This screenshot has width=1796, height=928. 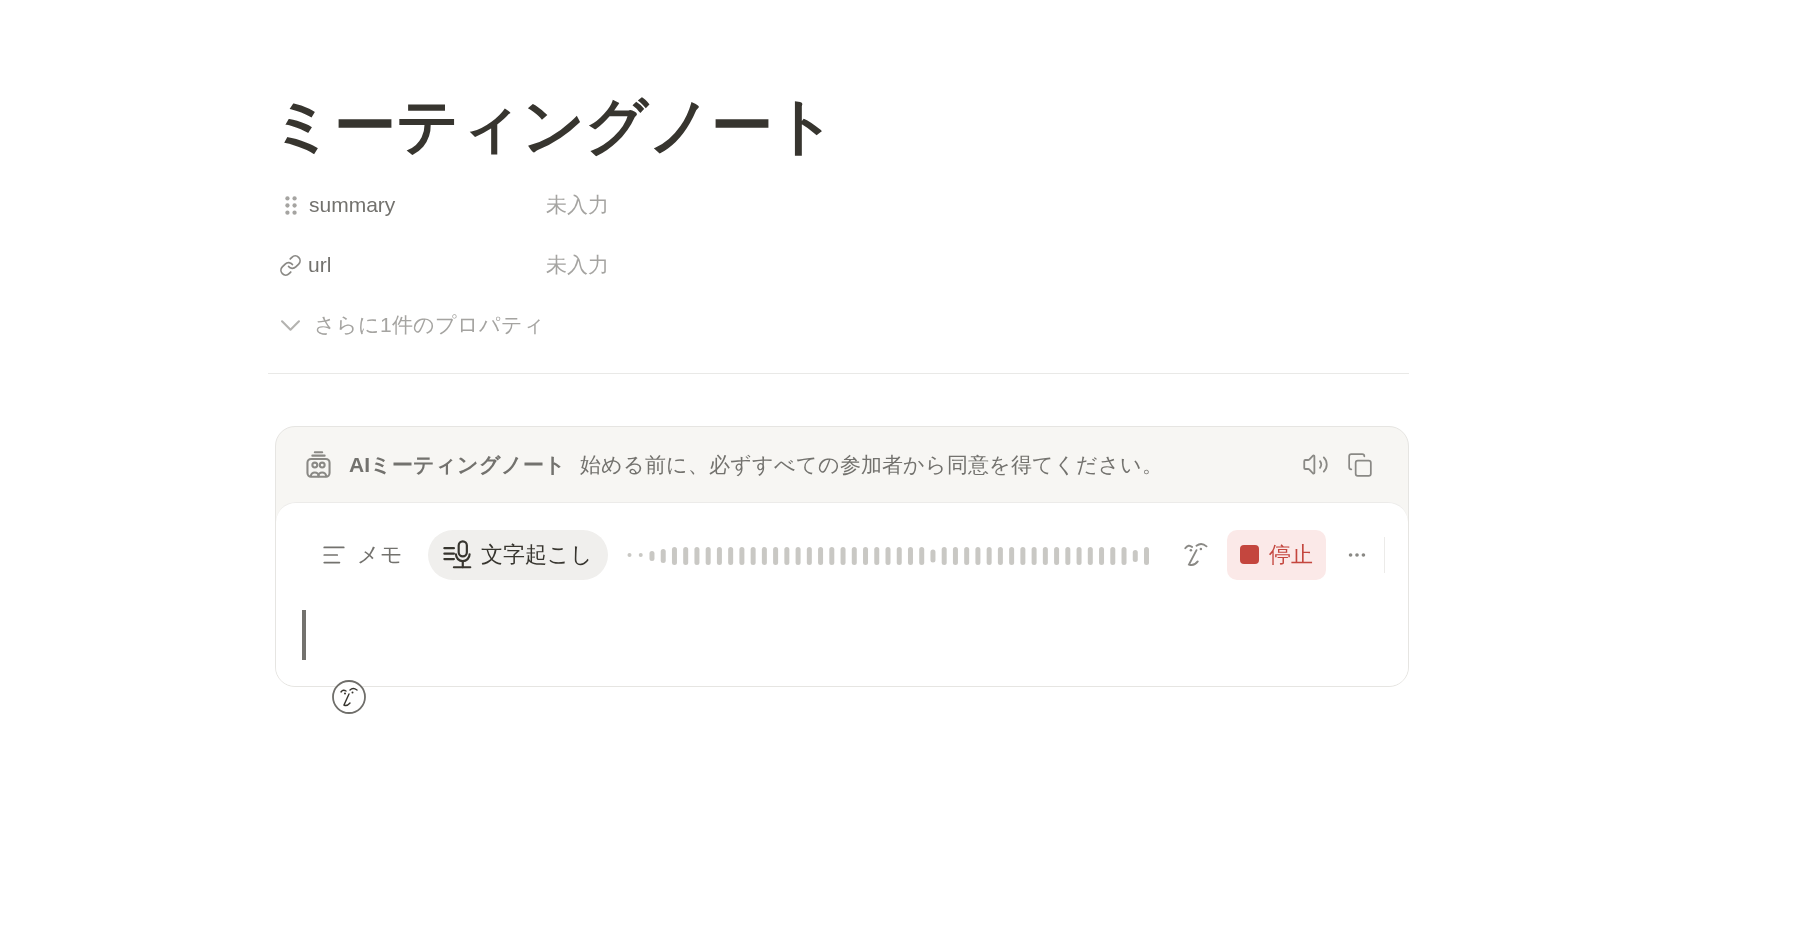 What do you see at coordinates (457, 464) in the screenshot?
I see `ai-notes-title: AIミーティングノート` at bounding box center [457, 464].